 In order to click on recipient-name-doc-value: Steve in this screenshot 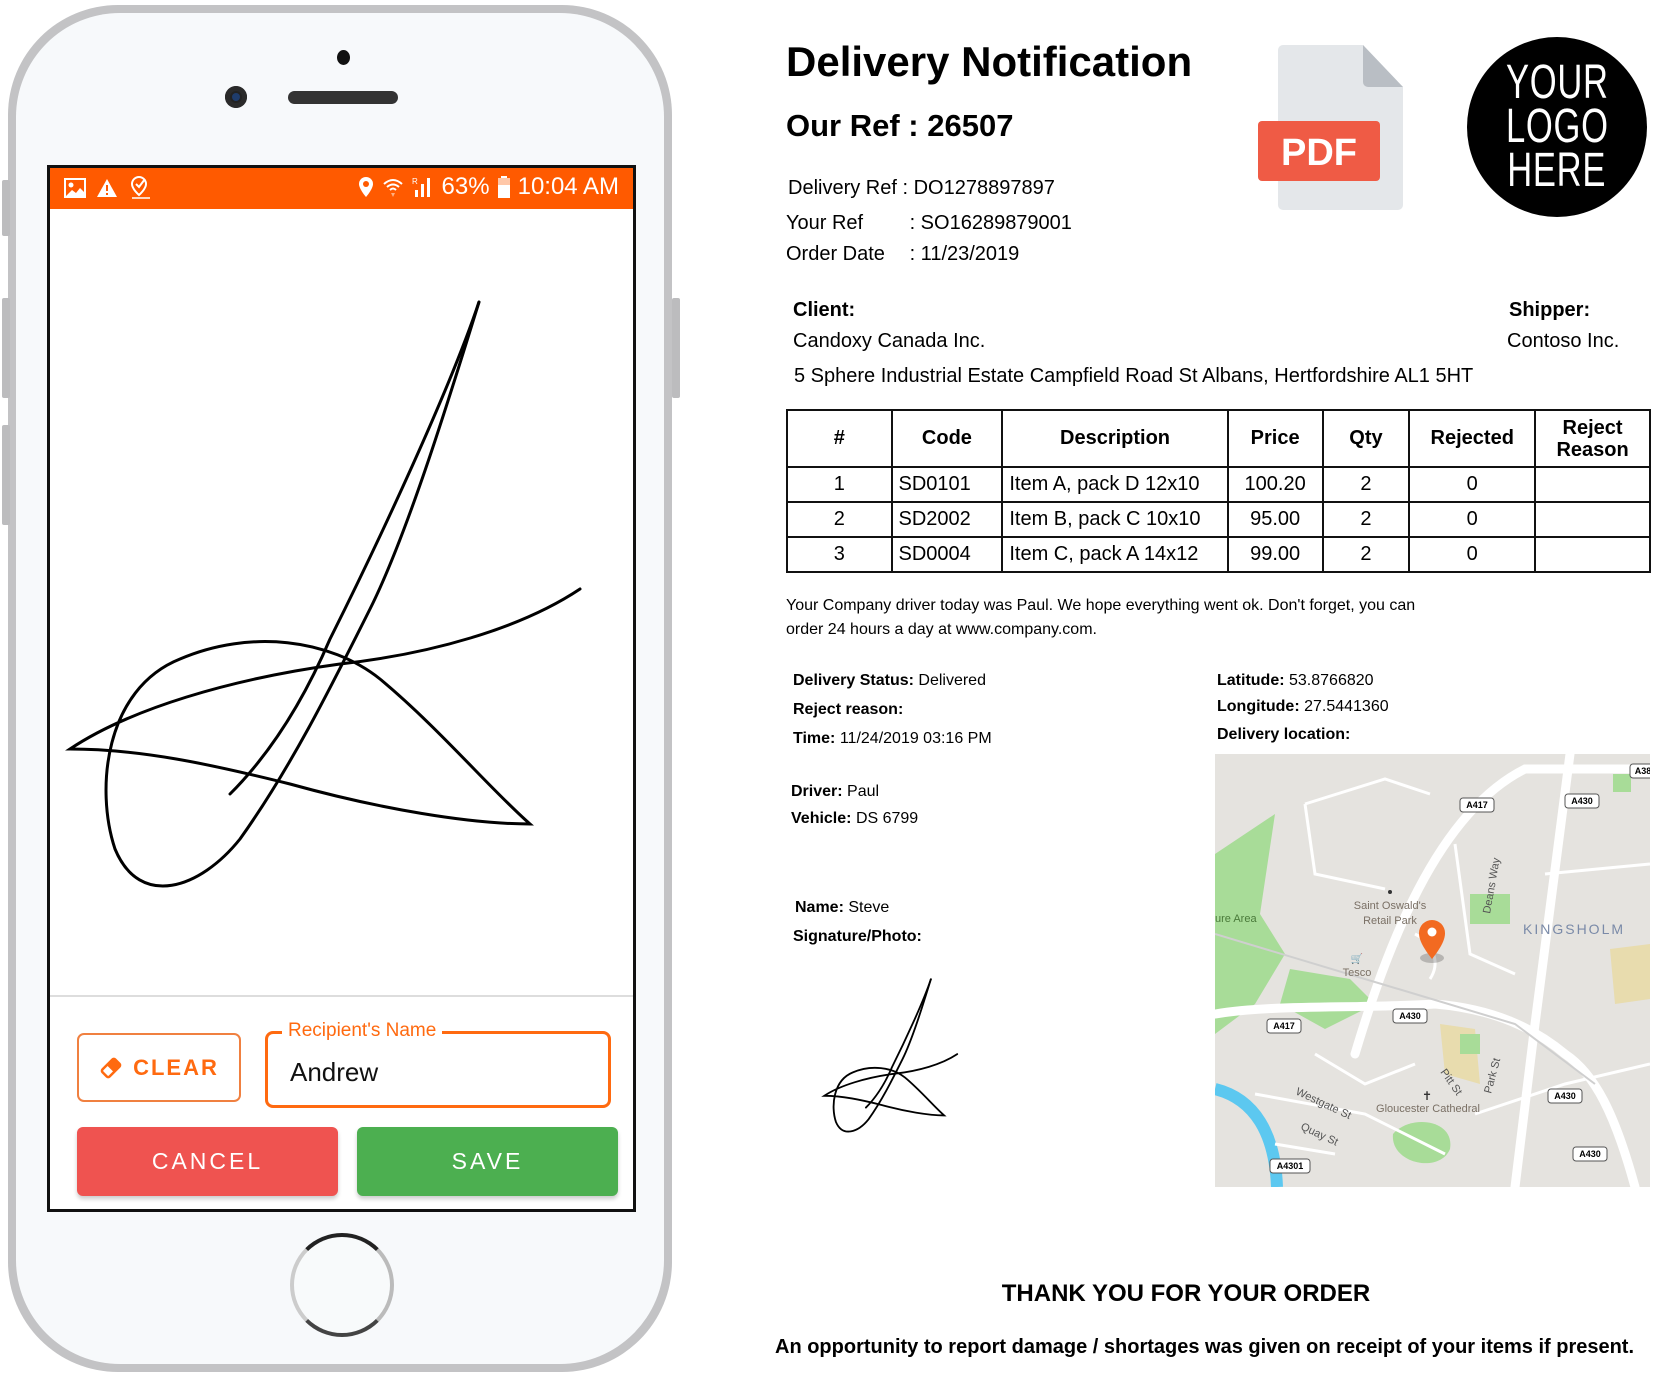, I will do `click(869, 907)`.